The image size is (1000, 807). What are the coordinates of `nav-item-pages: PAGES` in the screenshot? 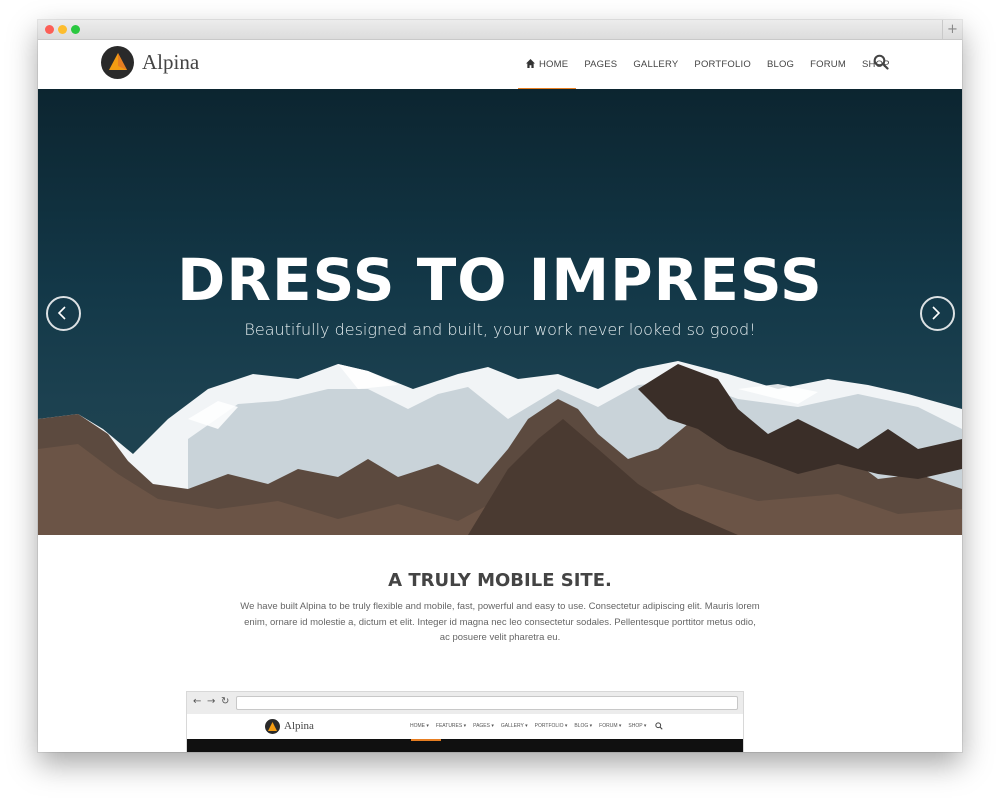 It's located at (600, 64).